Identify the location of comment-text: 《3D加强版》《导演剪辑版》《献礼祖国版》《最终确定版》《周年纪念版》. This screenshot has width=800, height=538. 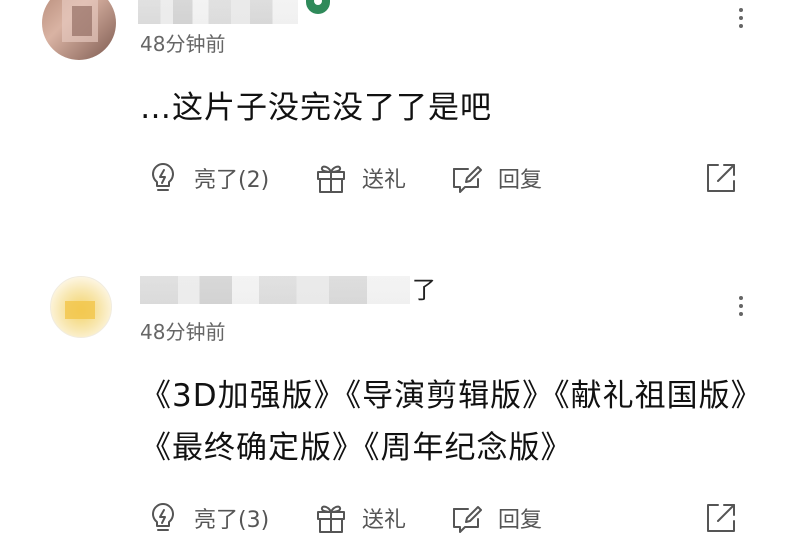
(444, 422).